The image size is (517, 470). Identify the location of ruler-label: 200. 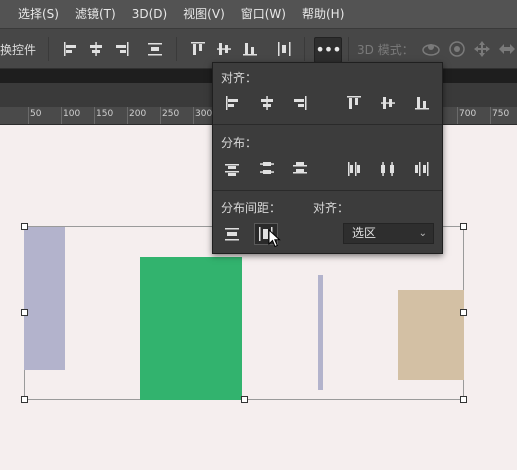
(138, 114).